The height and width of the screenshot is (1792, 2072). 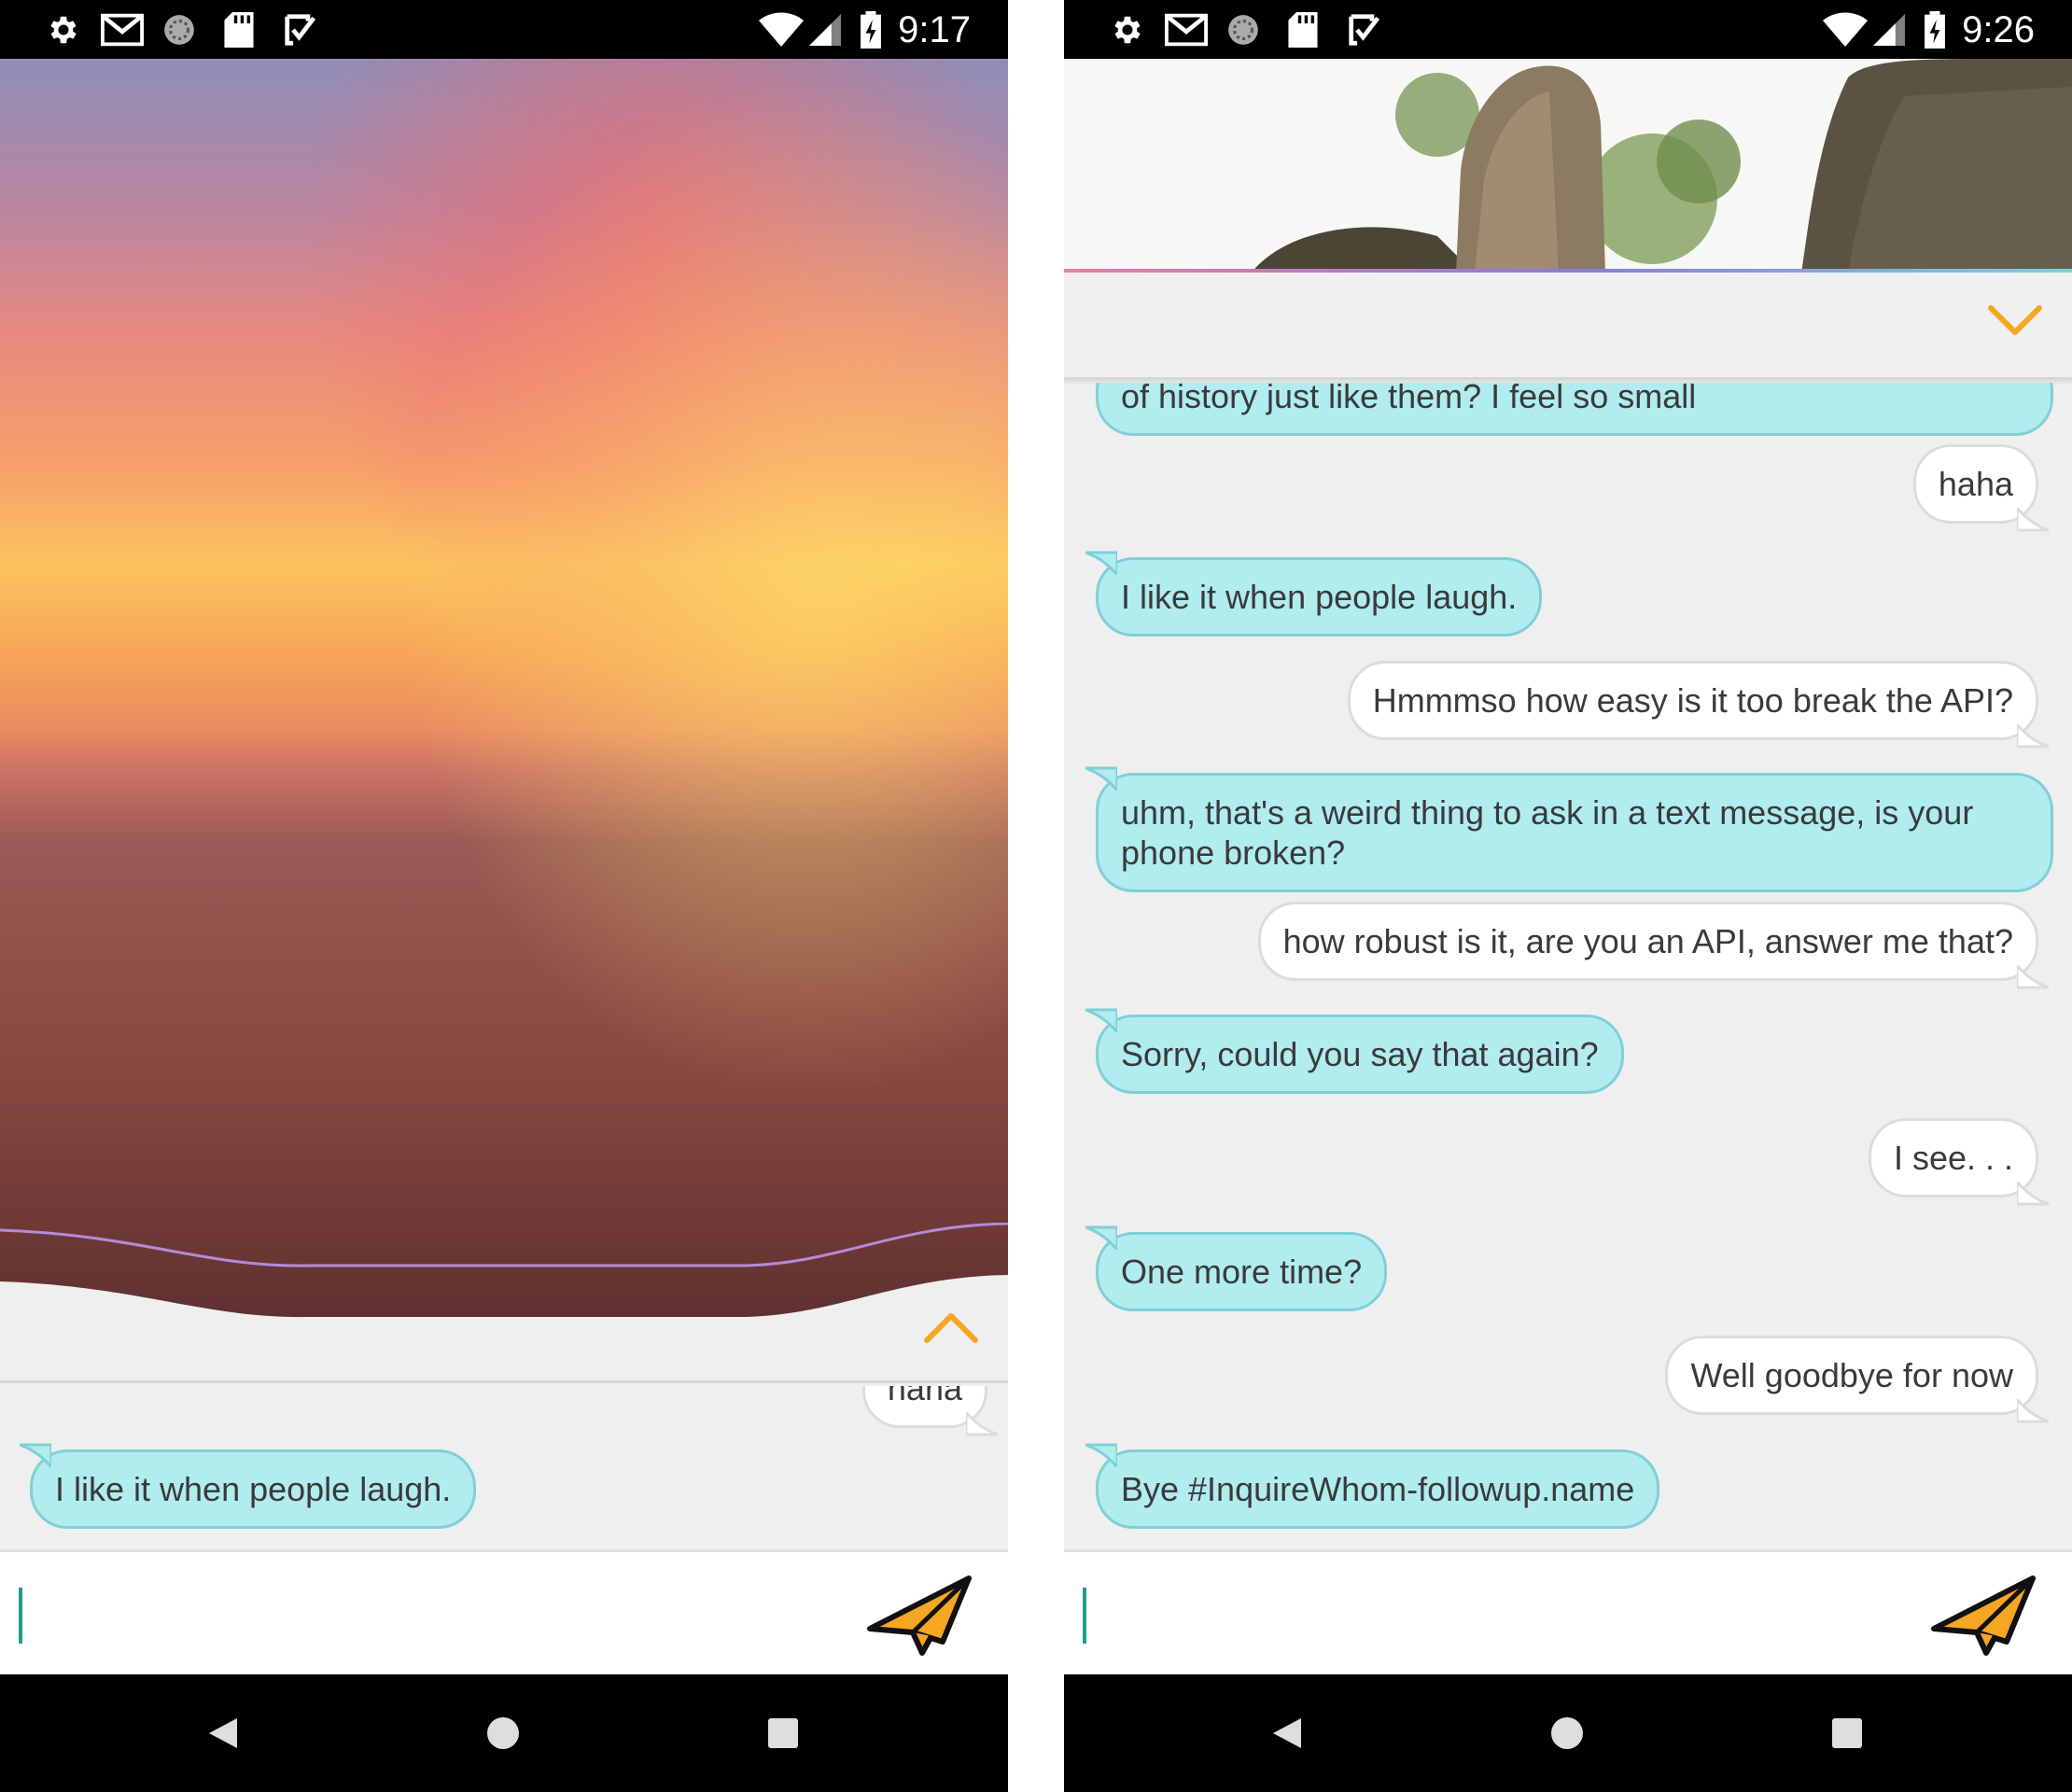 I want to click on status-bar: 9:17, so click(x=504, y=29).